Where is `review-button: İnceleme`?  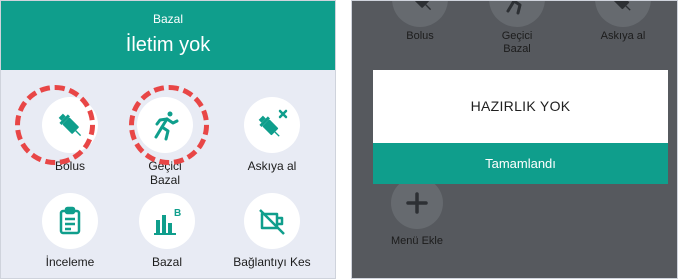 review-button: İnceleme is located at coordinates (70, 231).